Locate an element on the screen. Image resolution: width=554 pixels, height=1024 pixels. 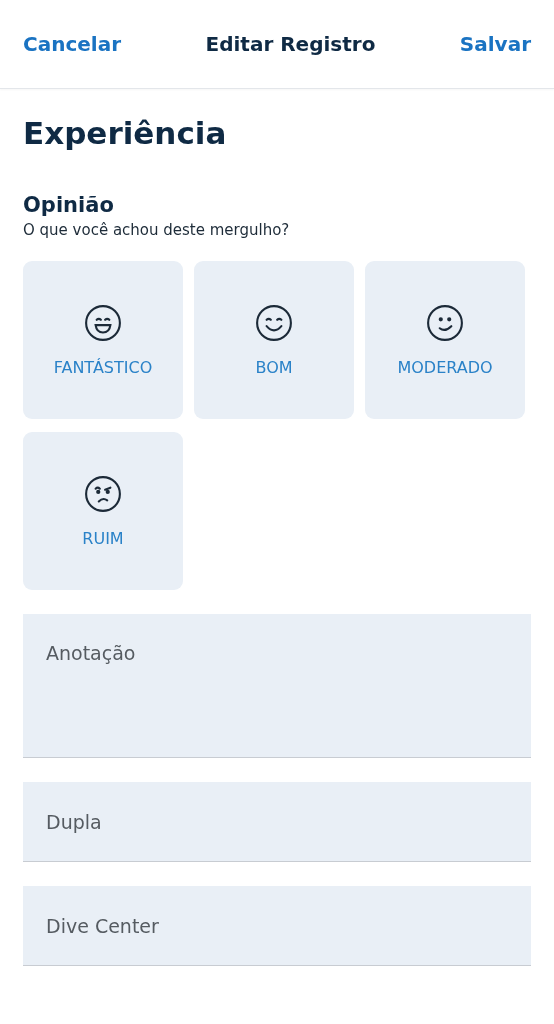
section-title: Experiência is located at coordinates (125, 133).